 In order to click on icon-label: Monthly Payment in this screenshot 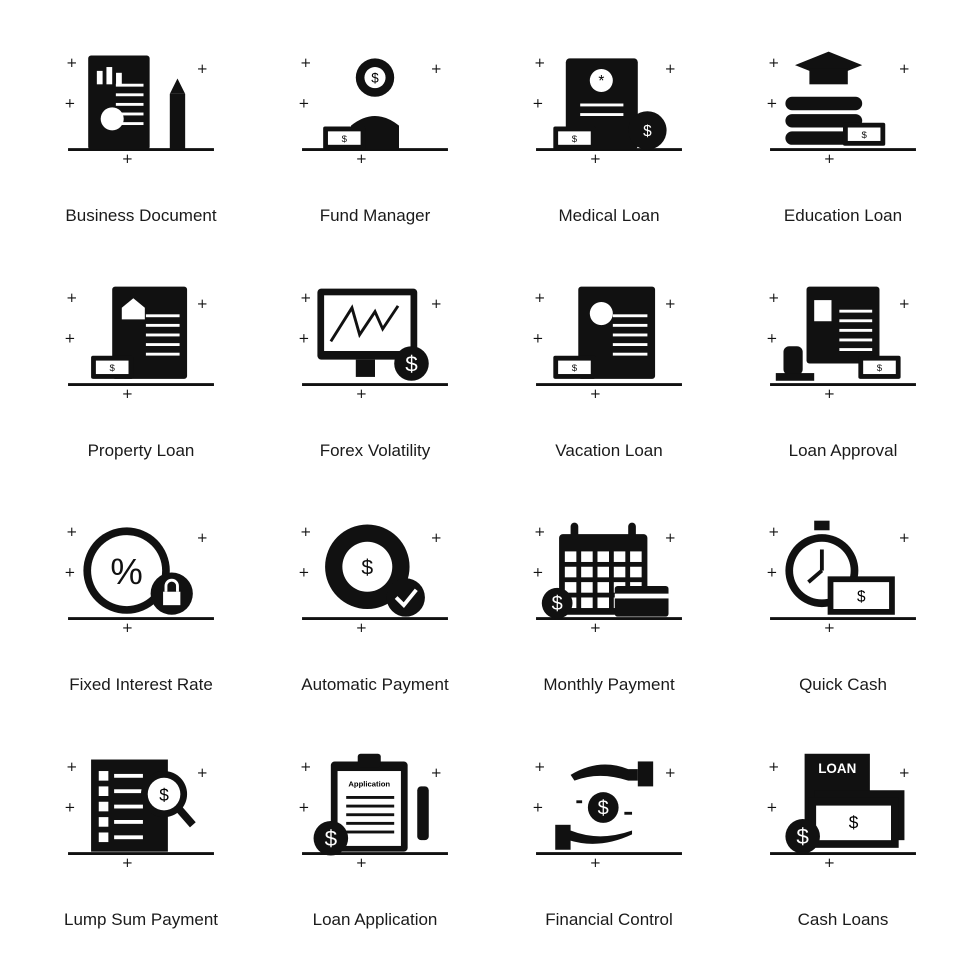, I will do `click(609, 684)`.